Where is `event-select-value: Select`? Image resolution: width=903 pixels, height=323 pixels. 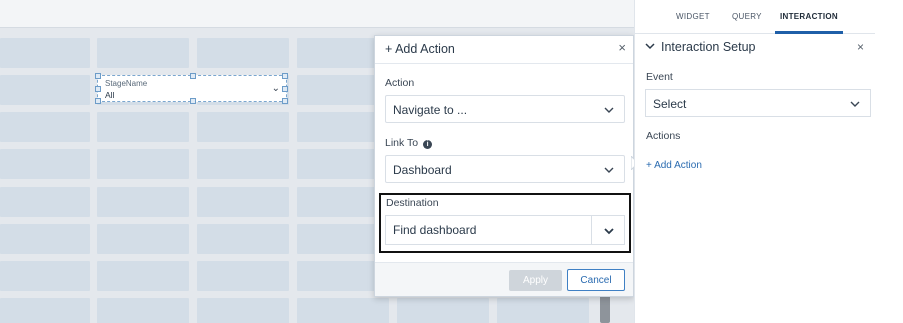
event-select-value: Select is located at coordinates (670, 104).